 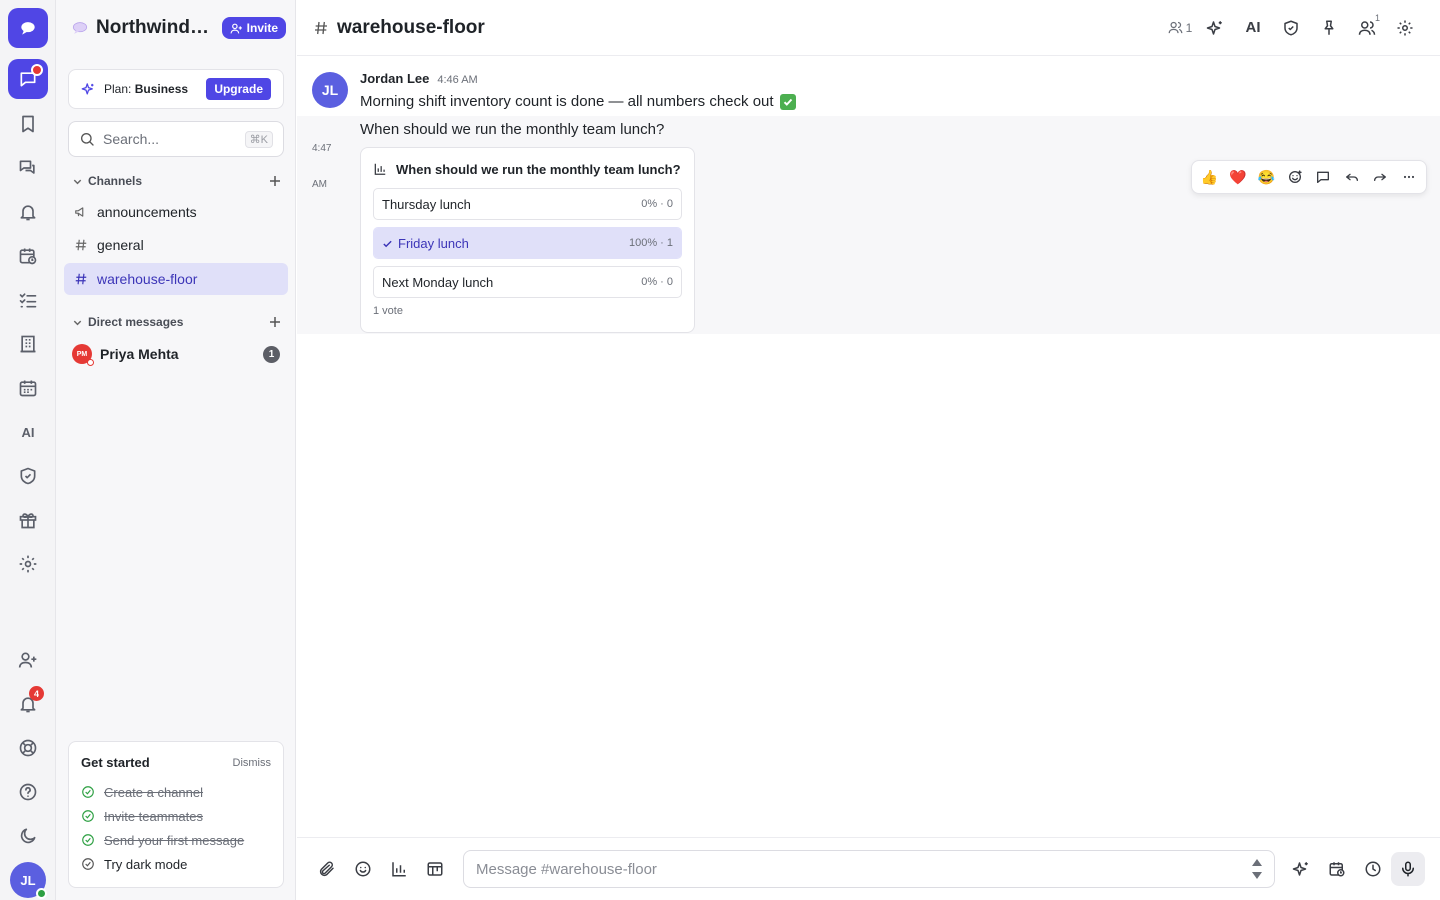 What do you see at coordinates (252, 763) in the screenshot?
I see `dismiss-button: Dismiss` at bounding box center [252, 763].